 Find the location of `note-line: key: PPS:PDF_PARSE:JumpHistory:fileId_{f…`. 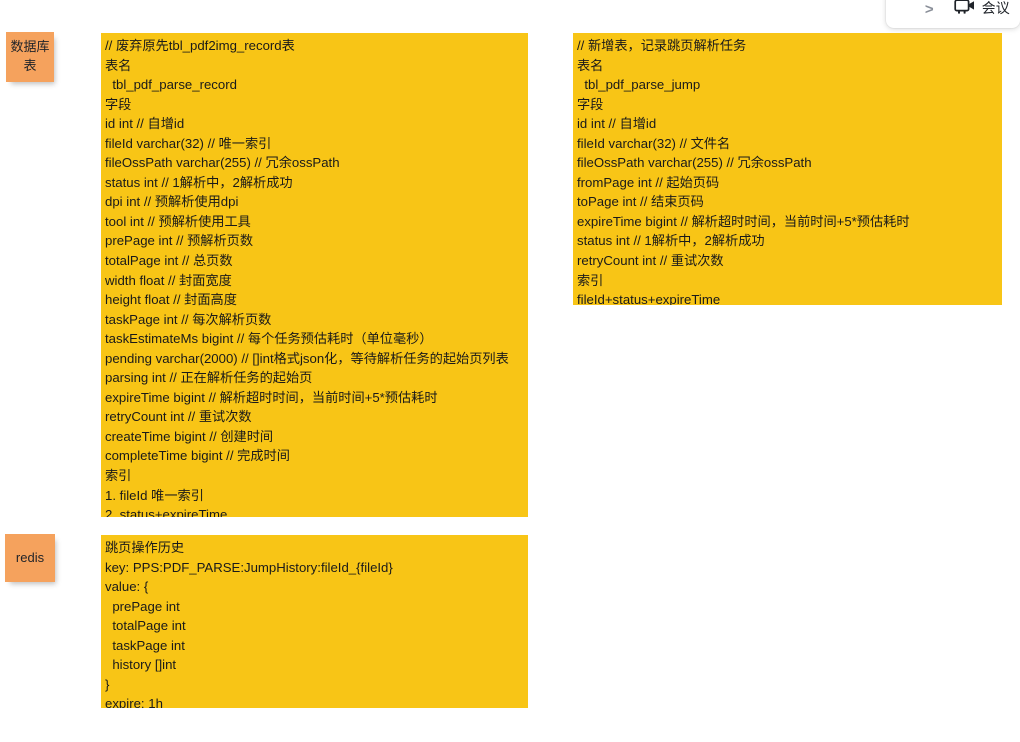

note-line: key: PPS:PDF_PARSE:JumpHistory:fileId_{f… is located at coordinates (249, 567).